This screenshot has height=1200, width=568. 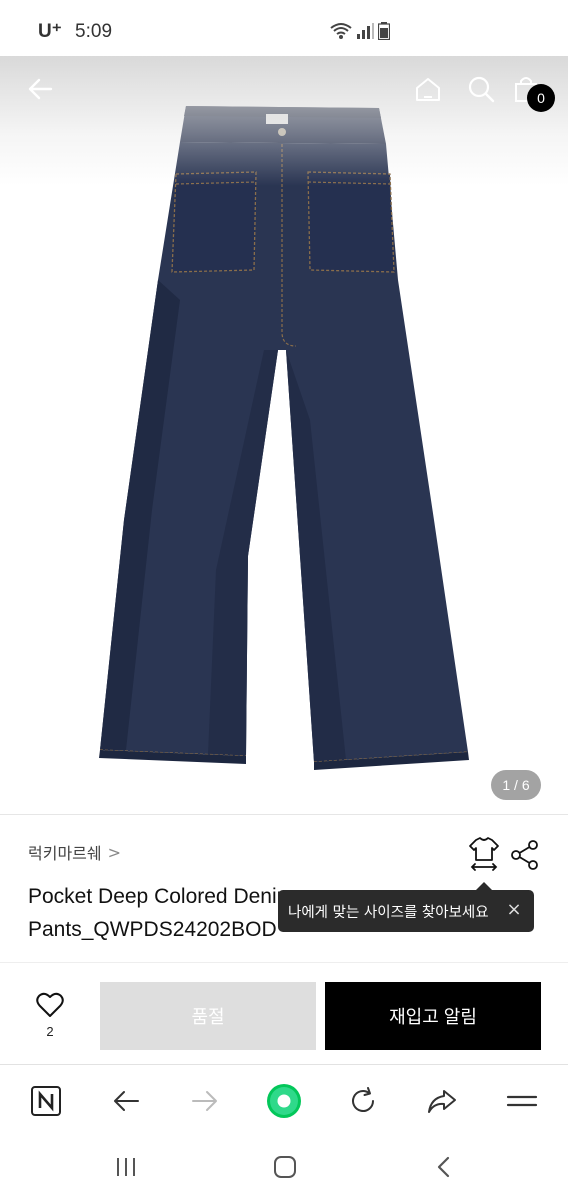 I want to click on arrow-left-icon, so click(x=40, y=89).